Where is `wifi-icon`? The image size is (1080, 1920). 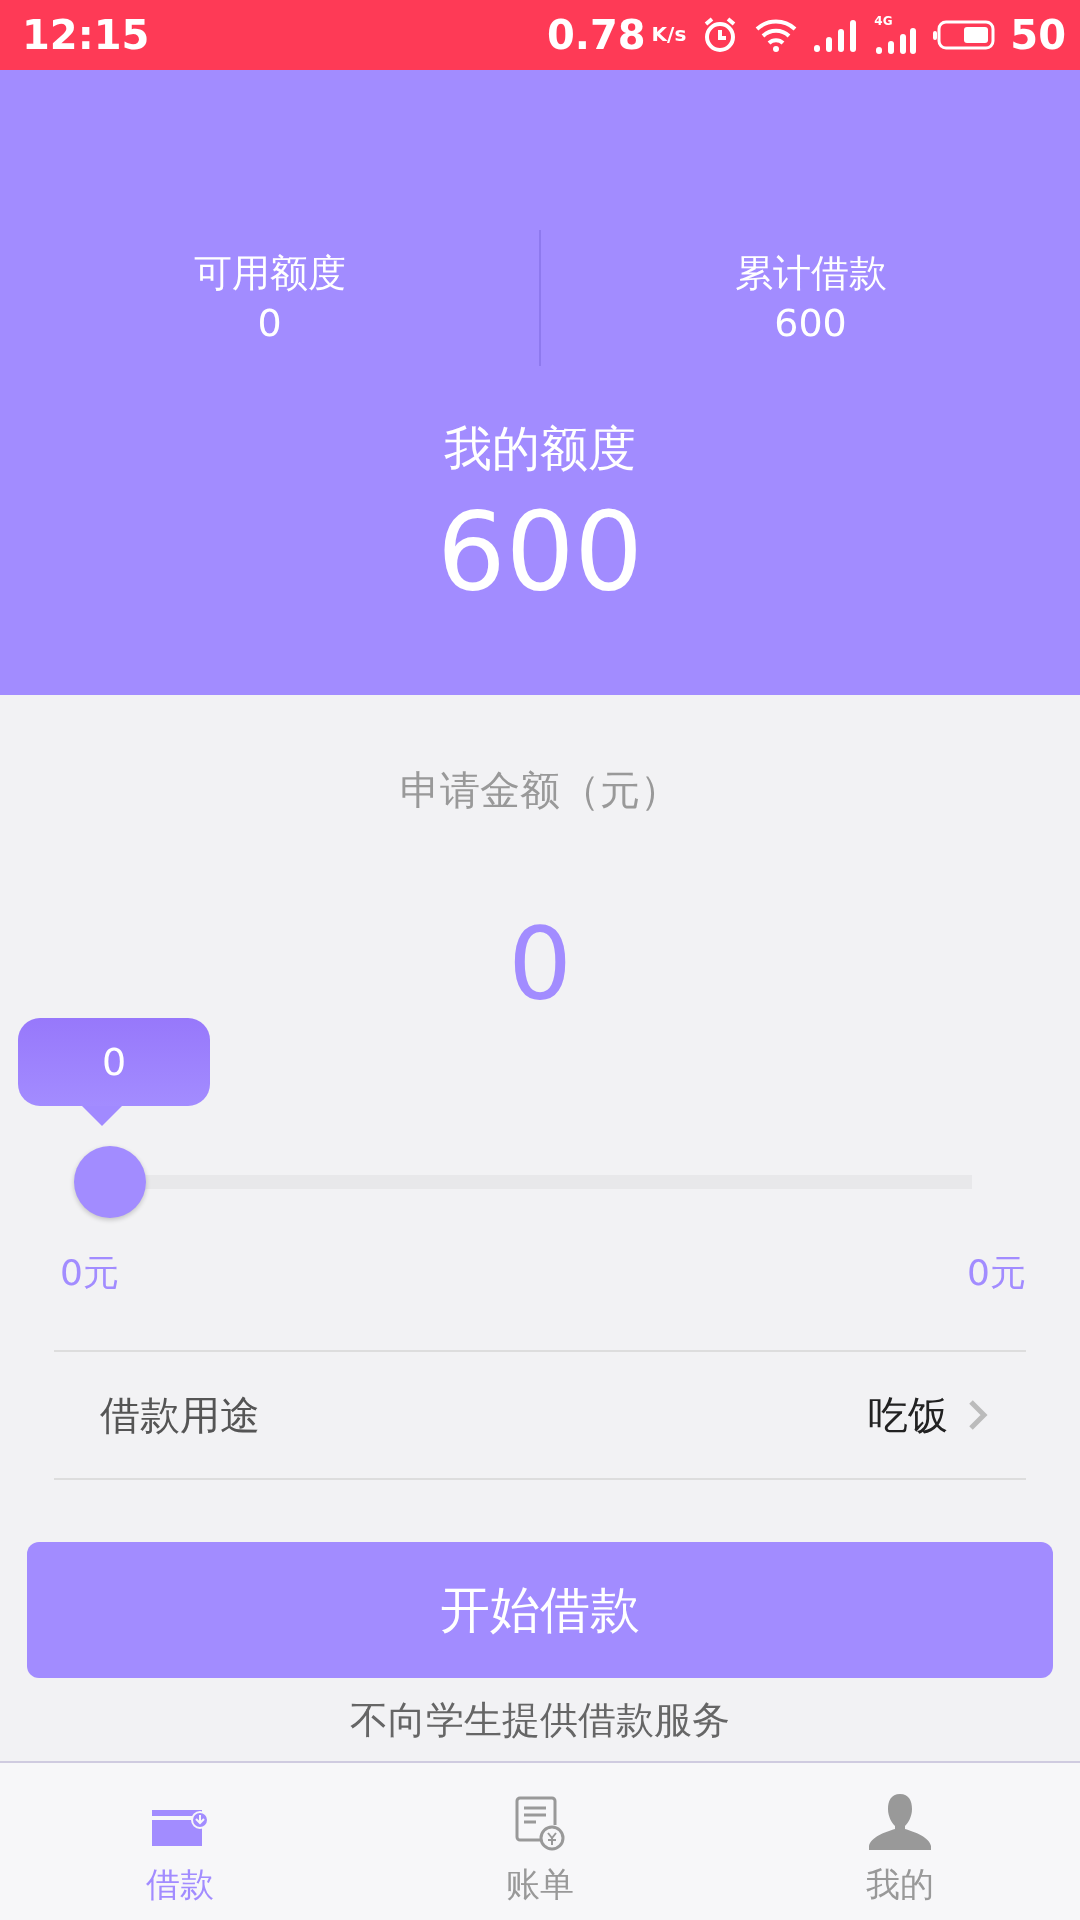
wifi-icon is located at coordinates (776, 35).